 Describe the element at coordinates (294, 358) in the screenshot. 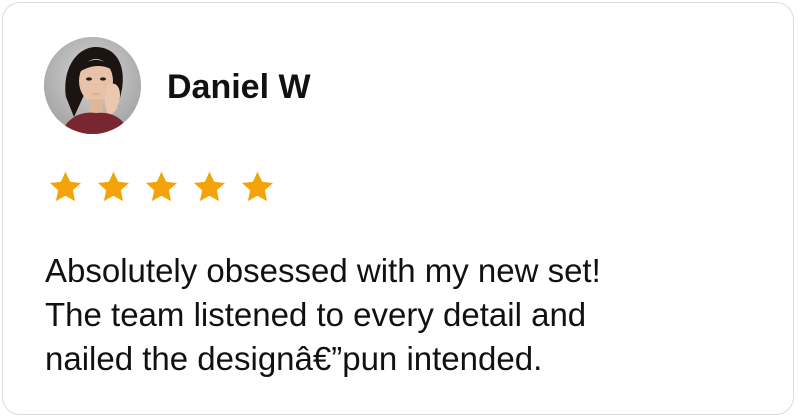

I see `review-text-line: nailed the designâ€”pun intended.` at that location.